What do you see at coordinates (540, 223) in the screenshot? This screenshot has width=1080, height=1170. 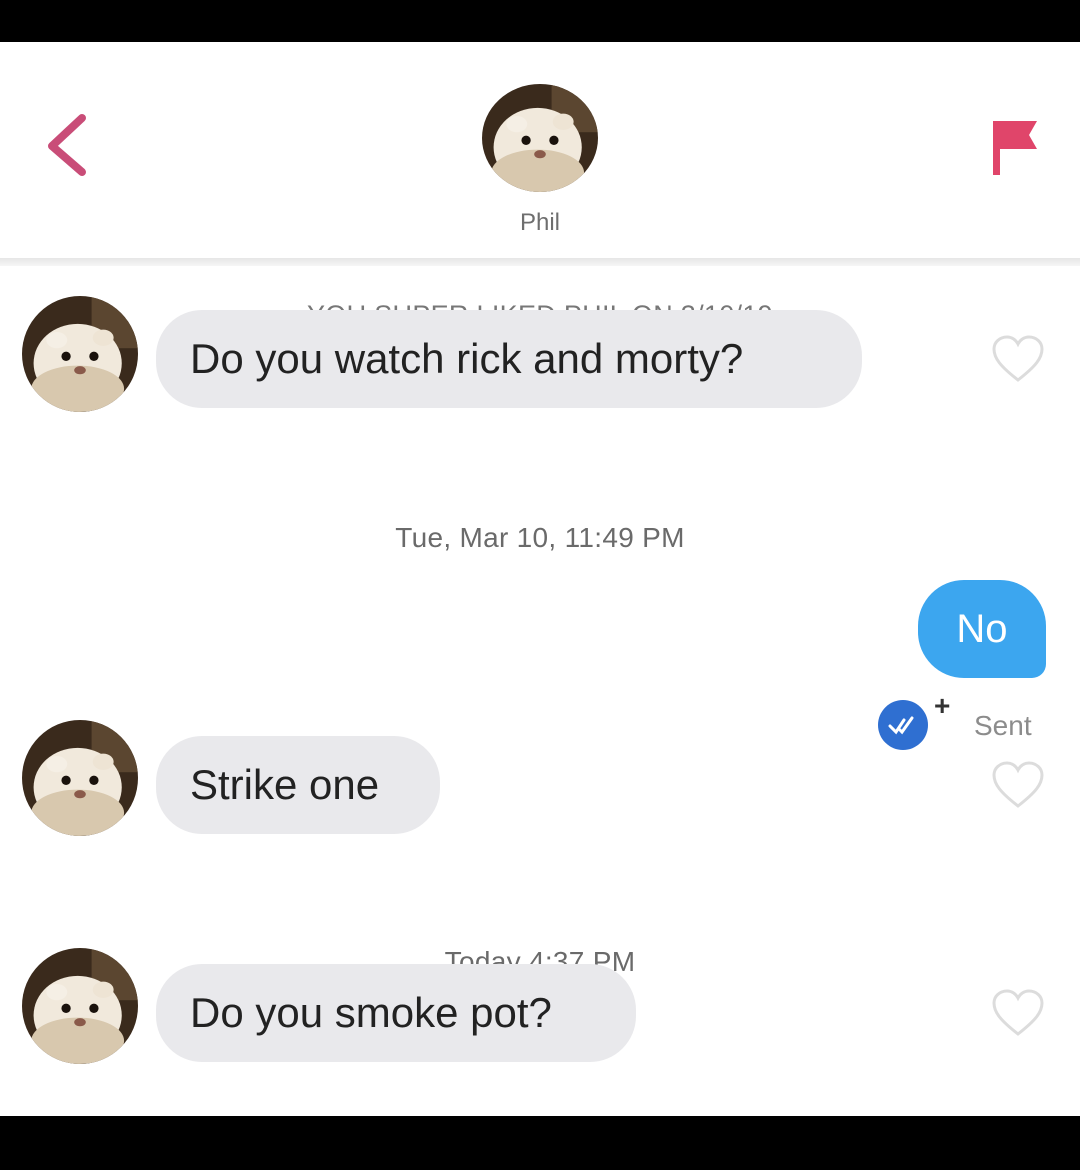 I see `contact-name: Phil` at bounding box center [540, 223].